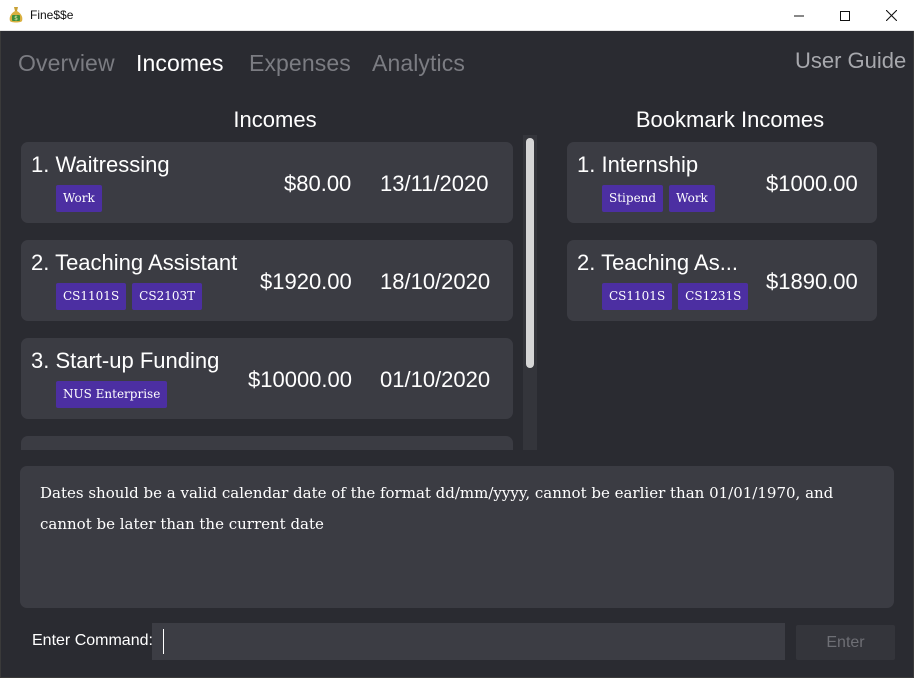 The image size is (914, 678). I want to click on income-card: 1. Waitressing Work $80.00 13/11/2020, so click(267, 182).